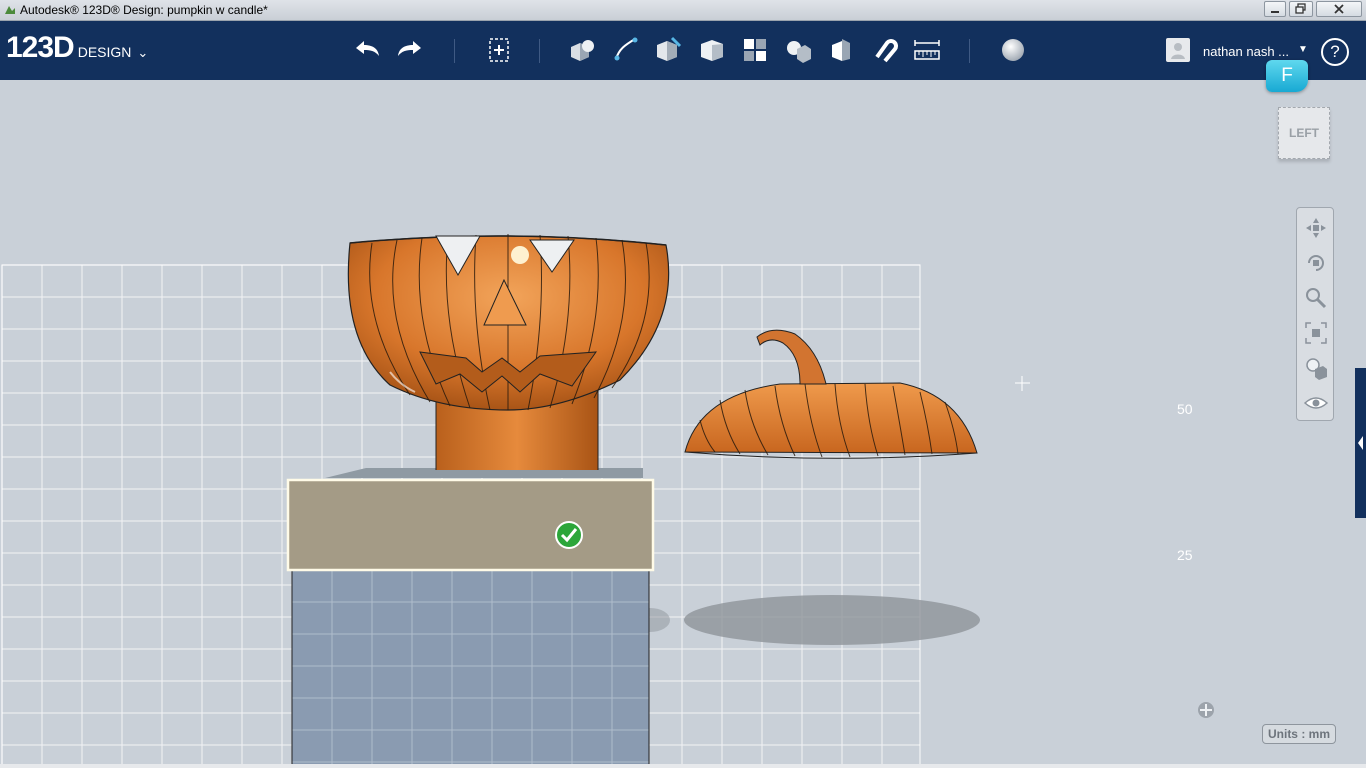 The height and width of the screenshot is (768, 1366). I want to click on base-box, so click(470, 668).